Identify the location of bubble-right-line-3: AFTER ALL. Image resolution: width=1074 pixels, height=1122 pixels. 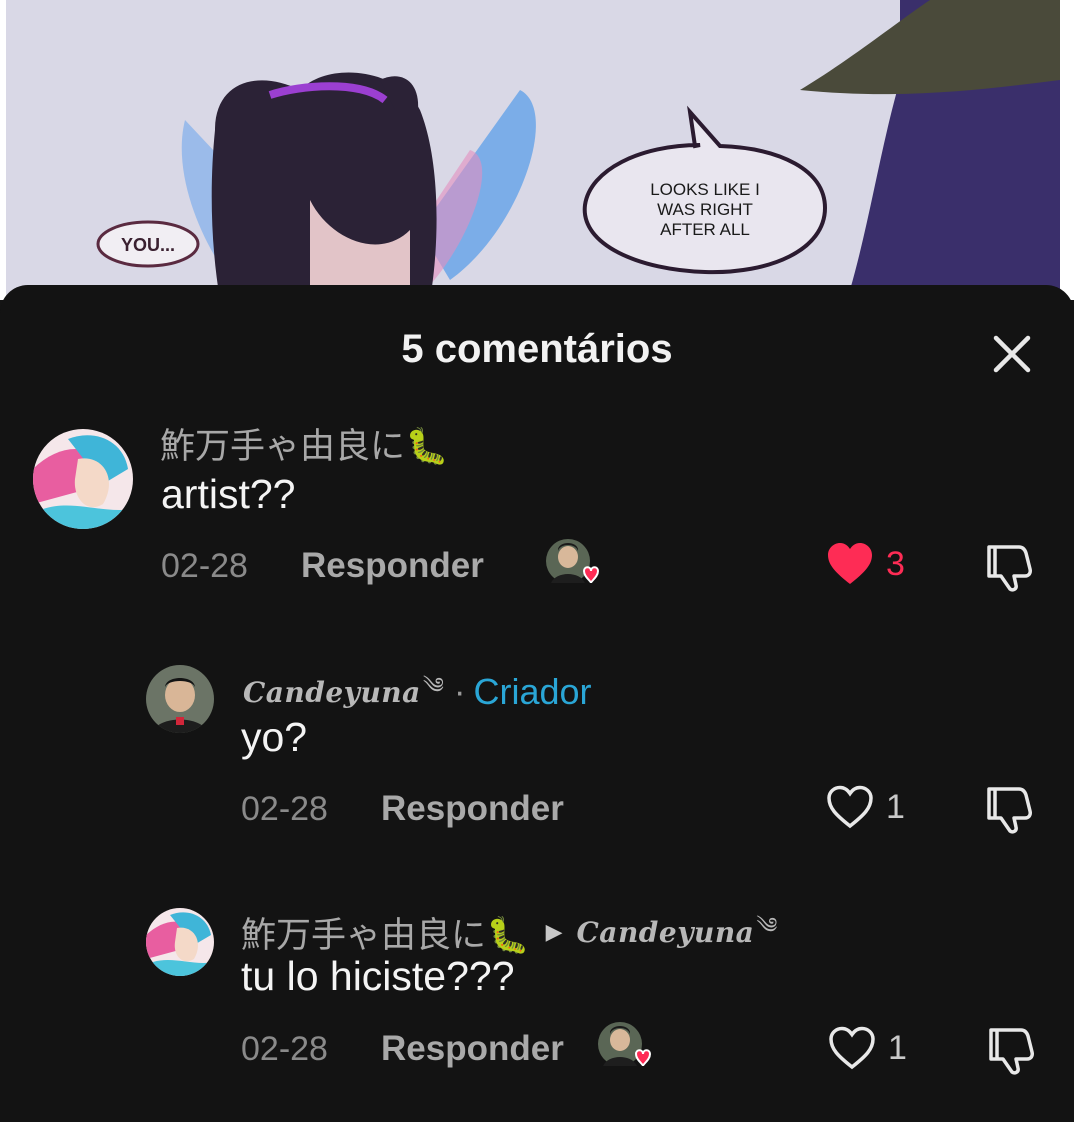
(705, 229).